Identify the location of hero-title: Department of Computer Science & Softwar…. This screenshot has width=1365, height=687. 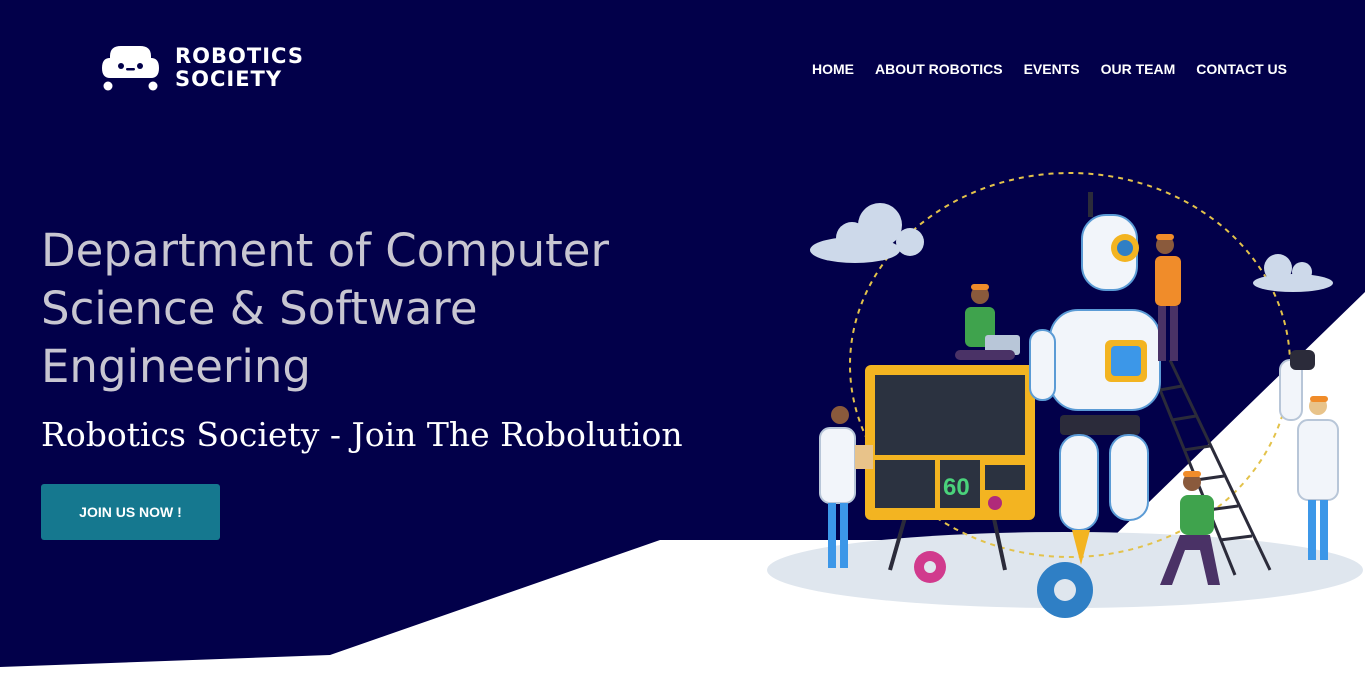
(325, 308).